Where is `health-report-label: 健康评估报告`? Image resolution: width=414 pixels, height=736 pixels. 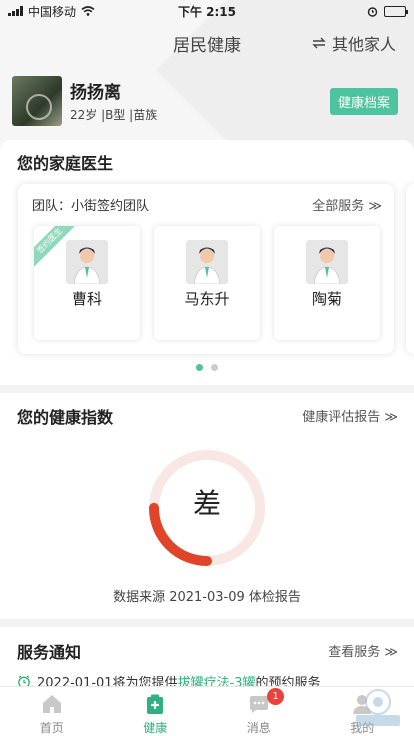 health-report-label: 健康评估报告 is located at coordinates (341, 417).